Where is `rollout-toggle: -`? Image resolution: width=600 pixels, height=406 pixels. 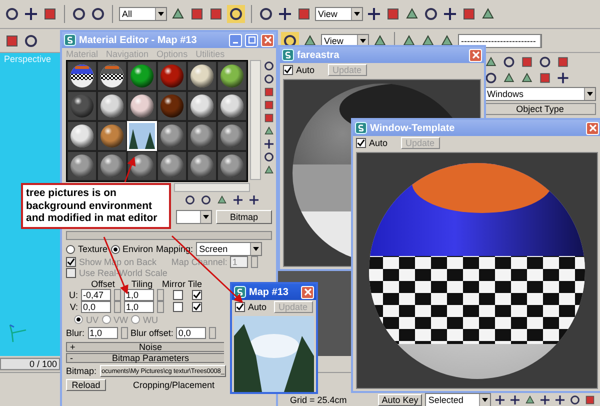 rollout-toggle: - is located at coordinates (75, 358).